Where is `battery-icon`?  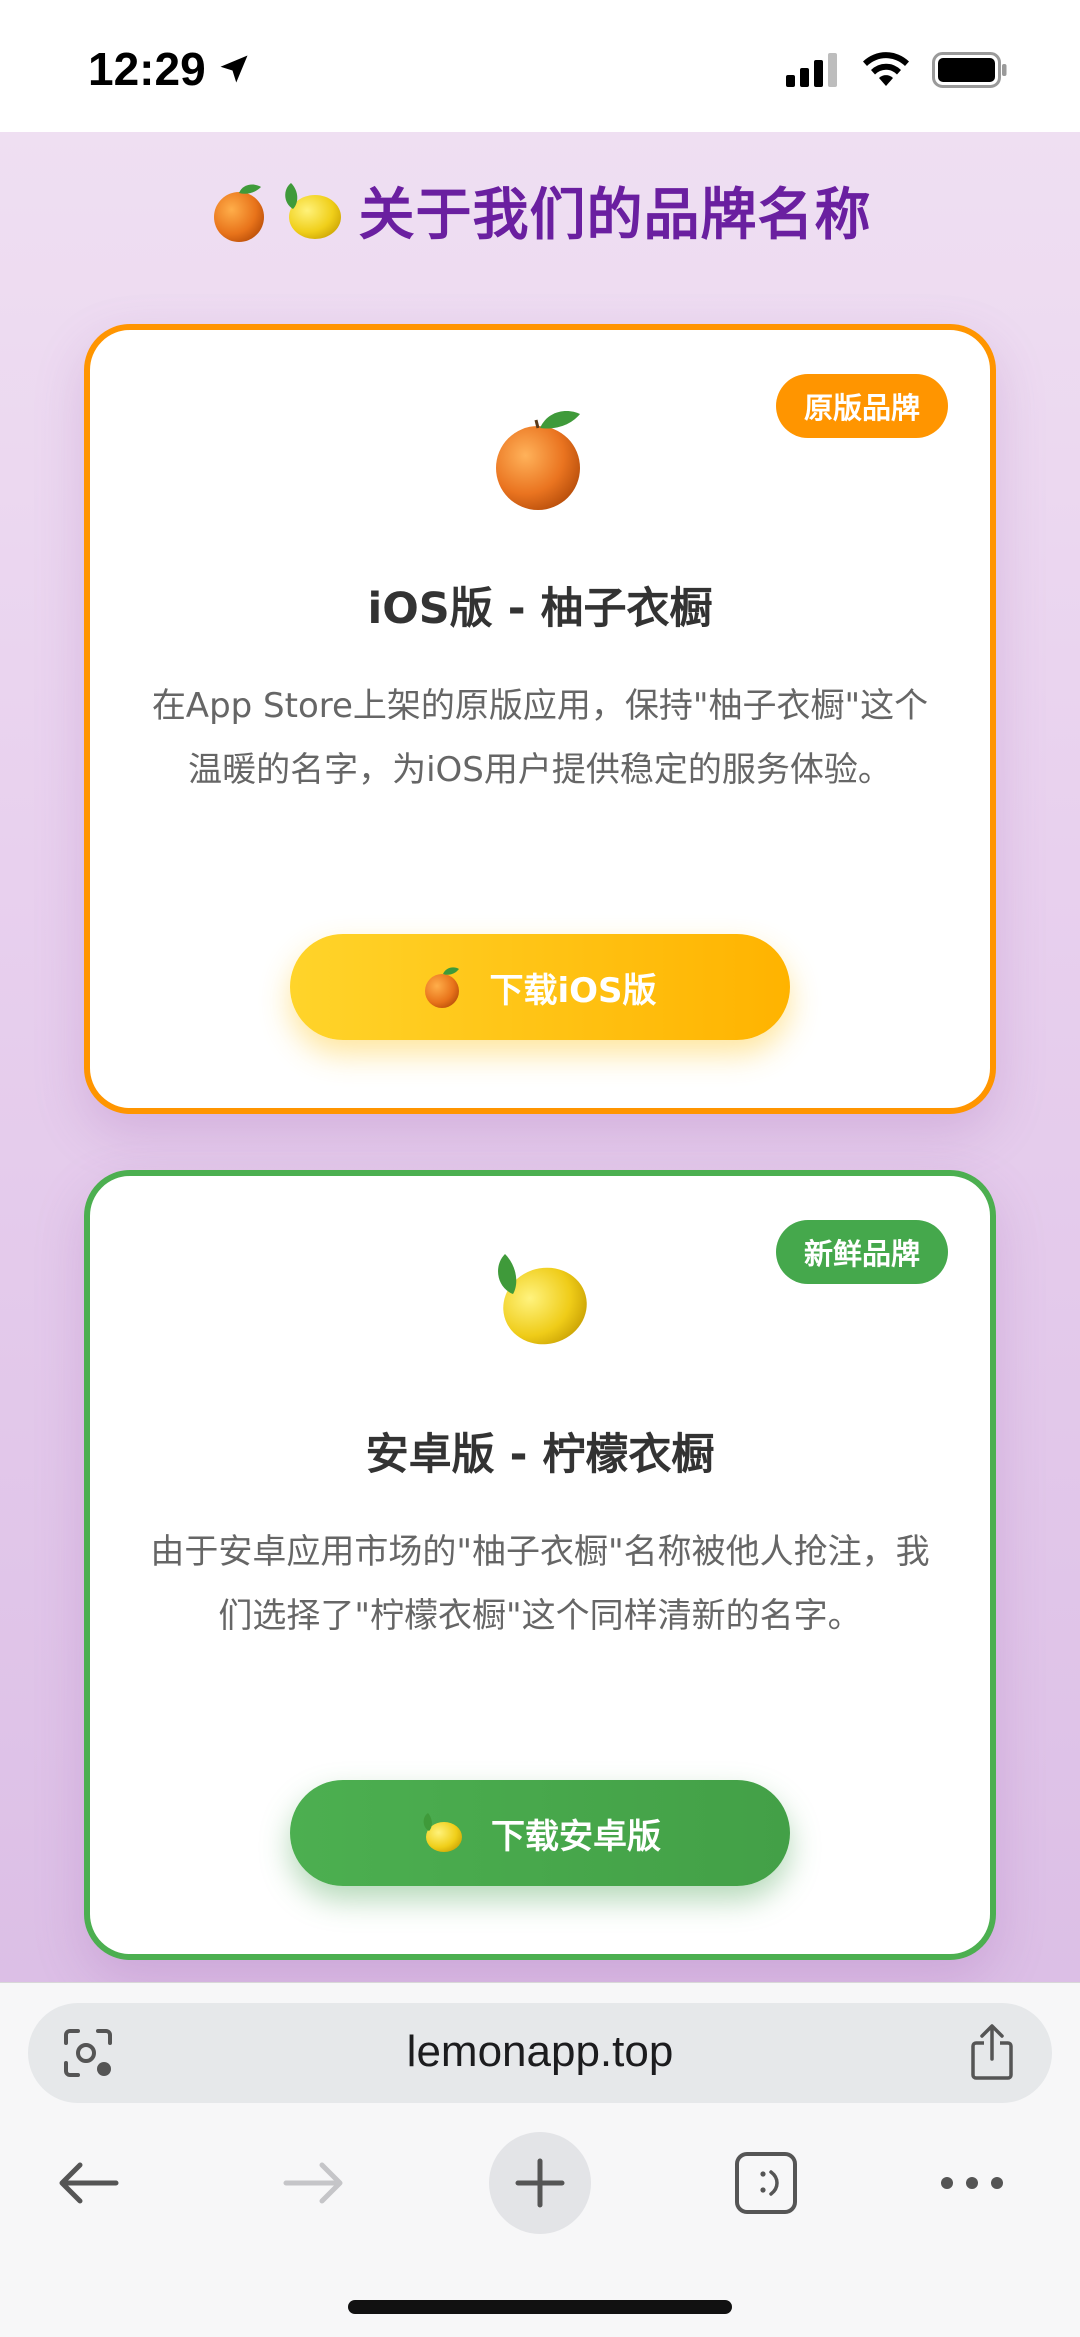
battery-icon is located at coordinates (969, 70).